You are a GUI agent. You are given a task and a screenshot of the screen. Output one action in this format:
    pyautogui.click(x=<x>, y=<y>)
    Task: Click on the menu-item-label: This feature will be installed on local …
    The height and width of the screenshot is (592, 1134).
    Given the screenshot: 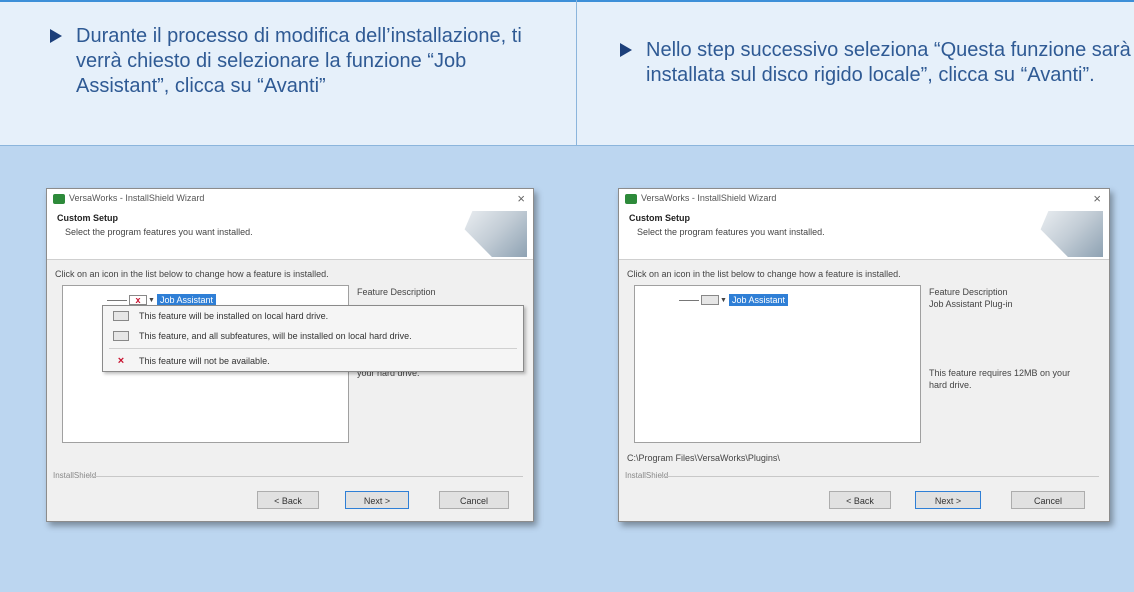 What is the action you would take?
    pyautogui.click(x=234, y=316)
    